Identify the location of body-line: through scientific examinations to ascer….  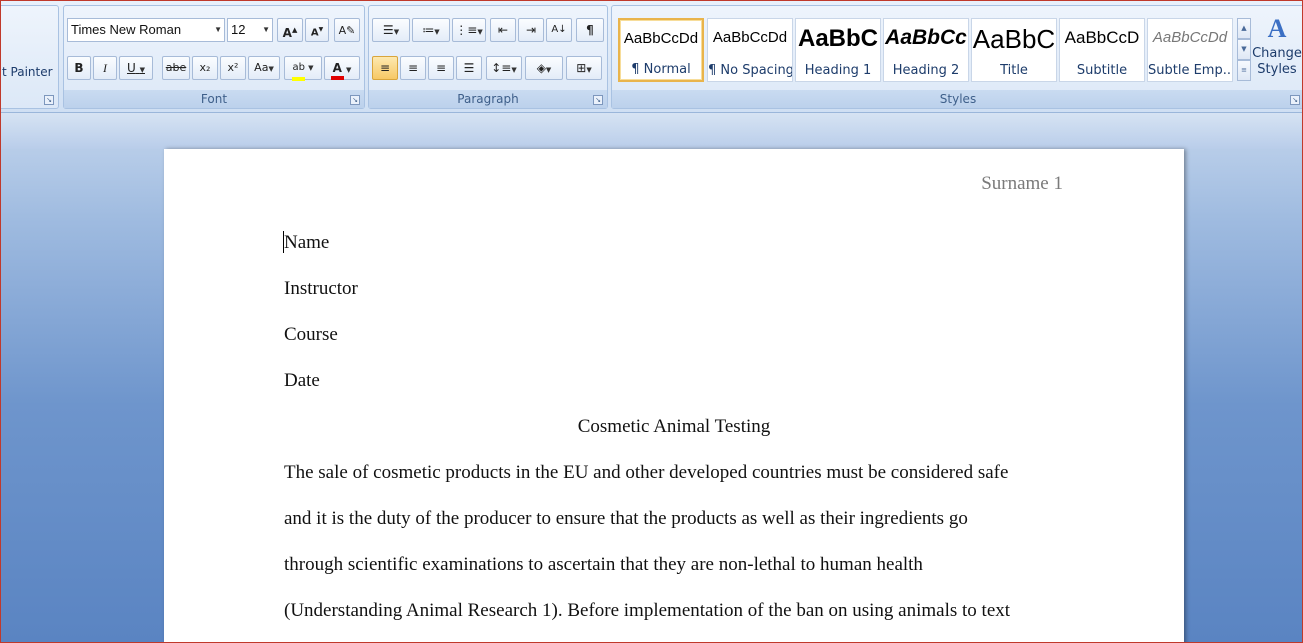
(603, 564).